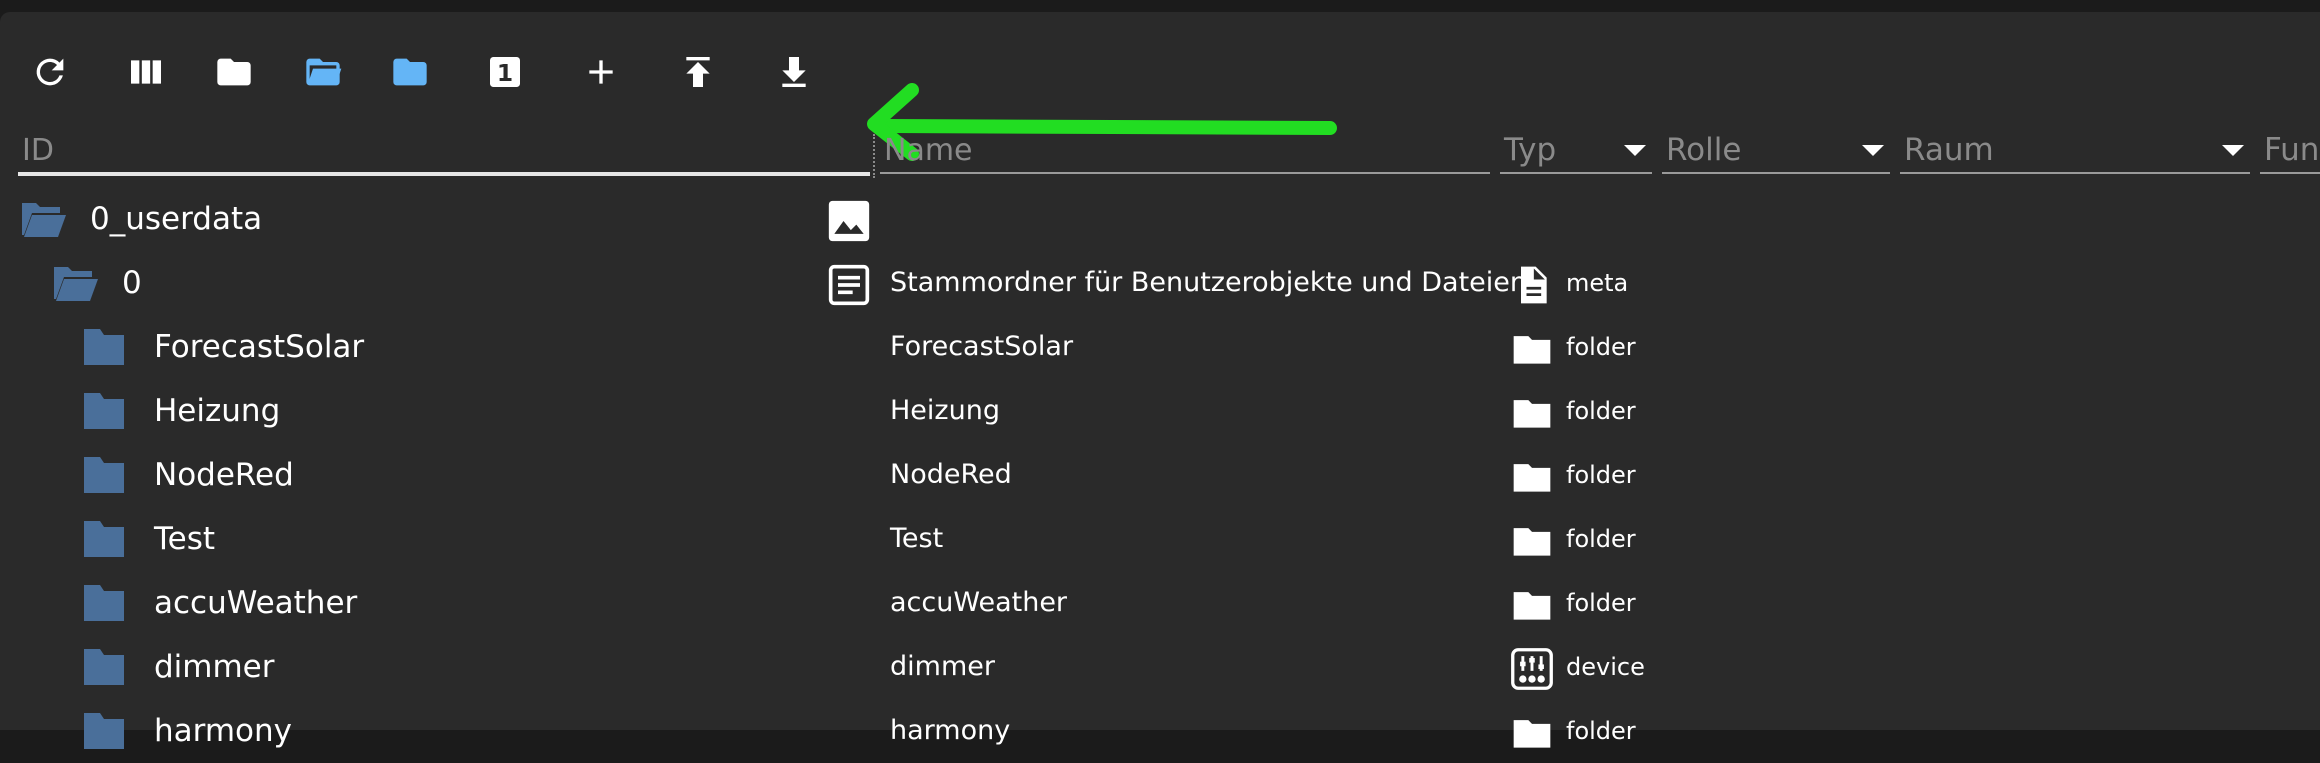 This screenshot has width=2320, height=763. I want to click on collapse-folders-button, so click(234, 72).